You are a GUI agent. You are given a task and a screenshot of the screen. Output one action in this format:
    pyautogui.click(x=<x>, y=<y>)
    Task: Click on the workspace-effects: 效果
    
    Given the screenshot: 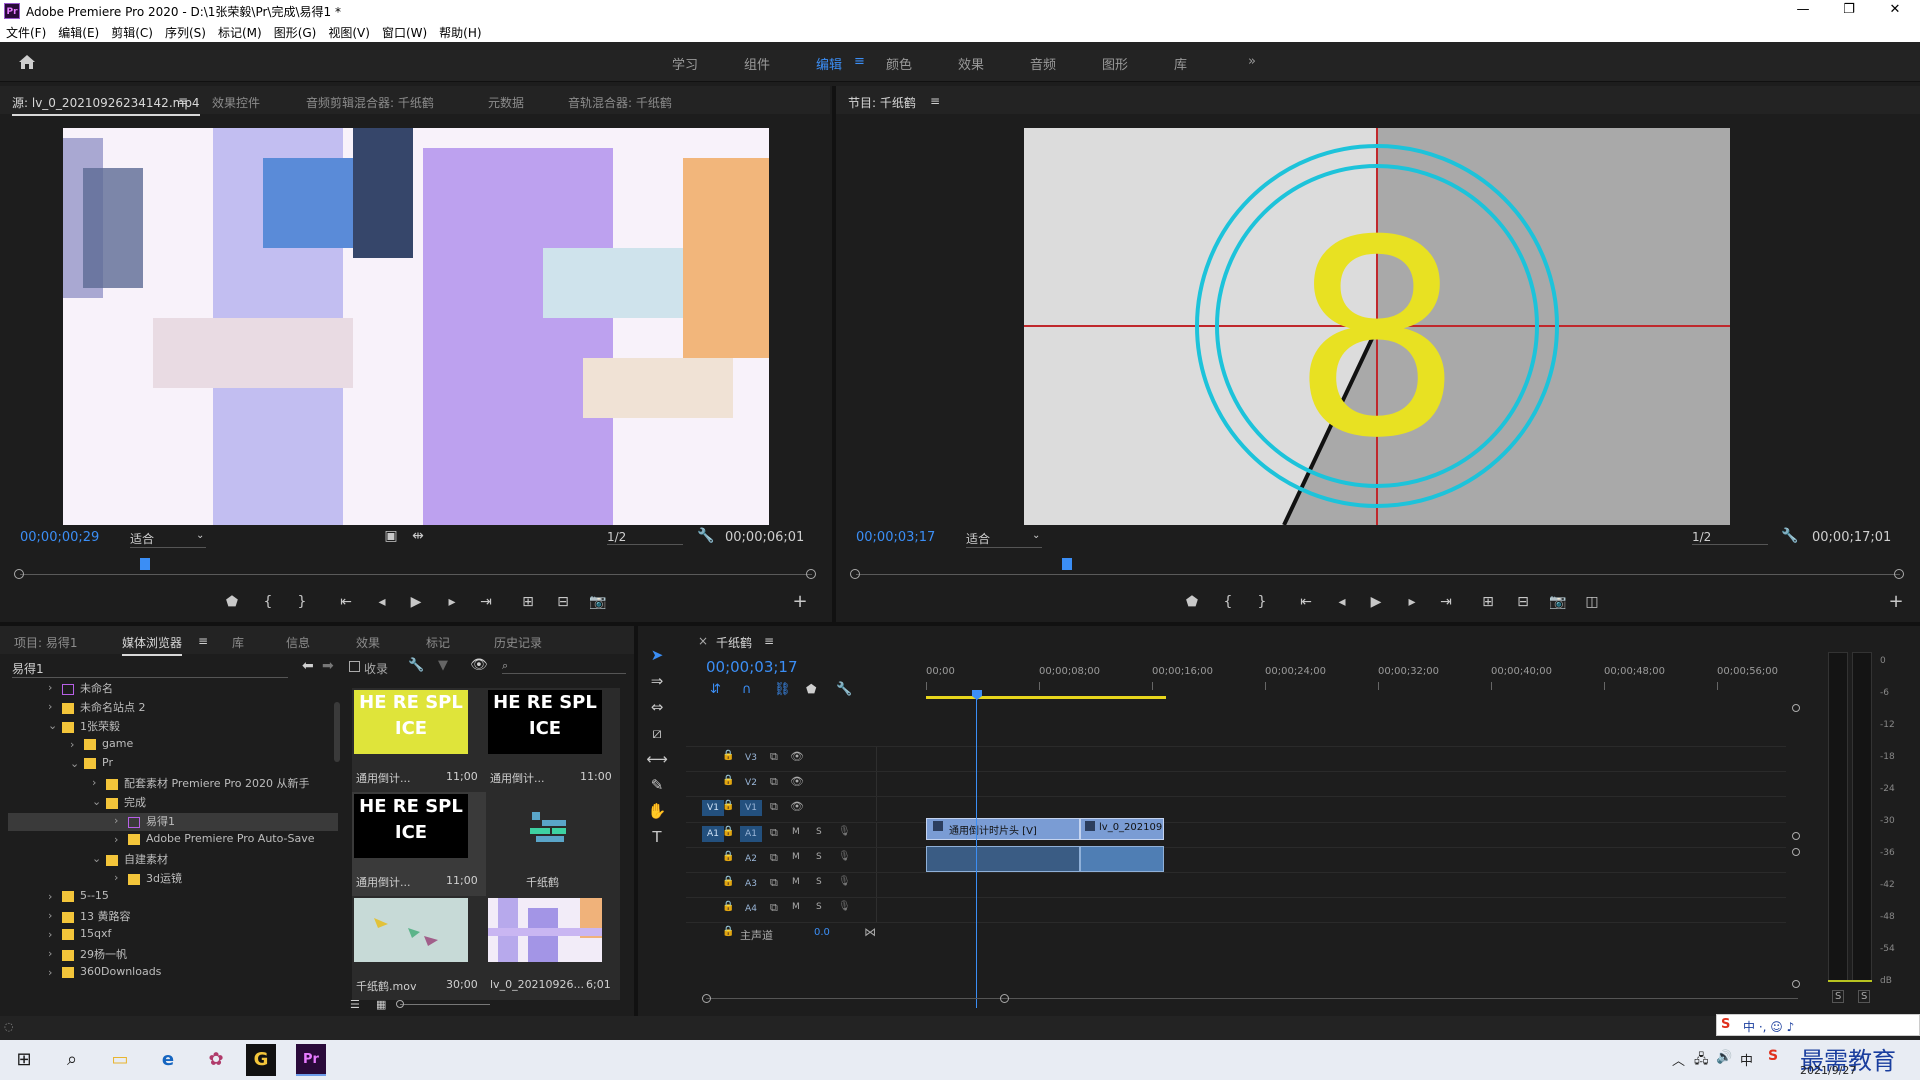 What is the action you would take?
    pyautogui.click(x=971, y=63)
    